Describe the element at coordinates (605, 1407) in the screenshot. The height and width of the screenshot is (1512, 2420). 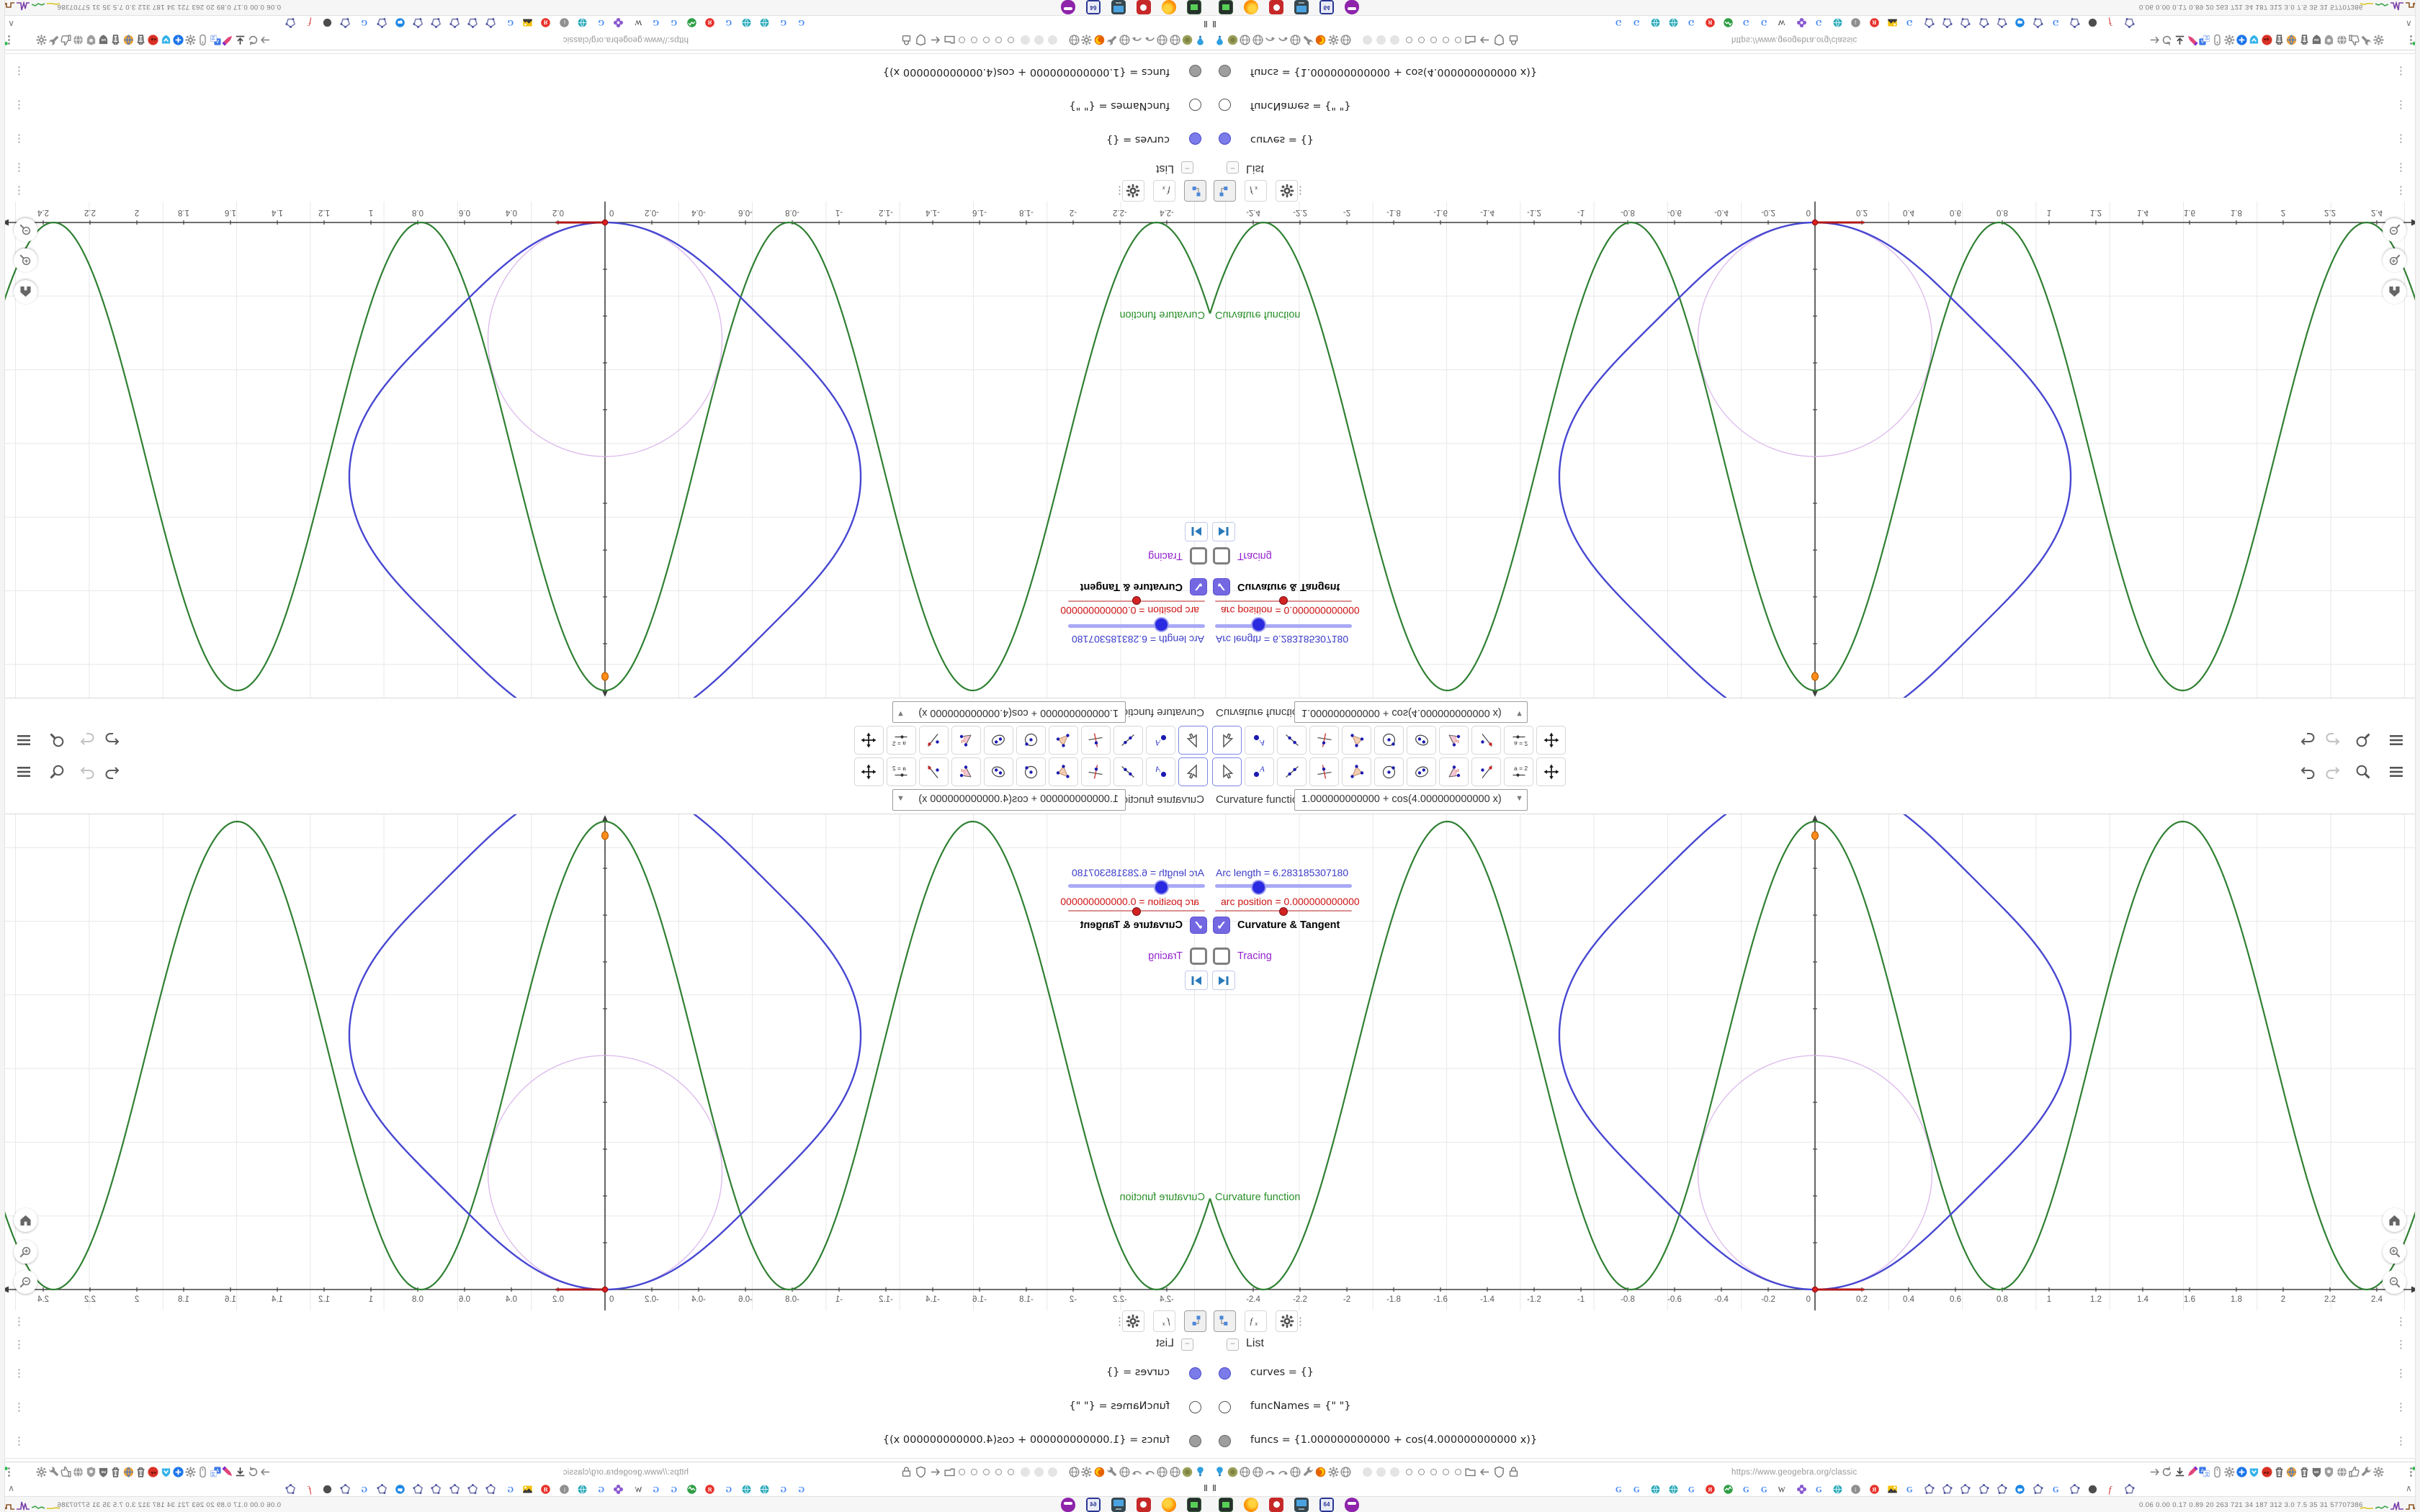
I see `algebra-row-funcNames: funcNames = {" "} ⋮` at that location.